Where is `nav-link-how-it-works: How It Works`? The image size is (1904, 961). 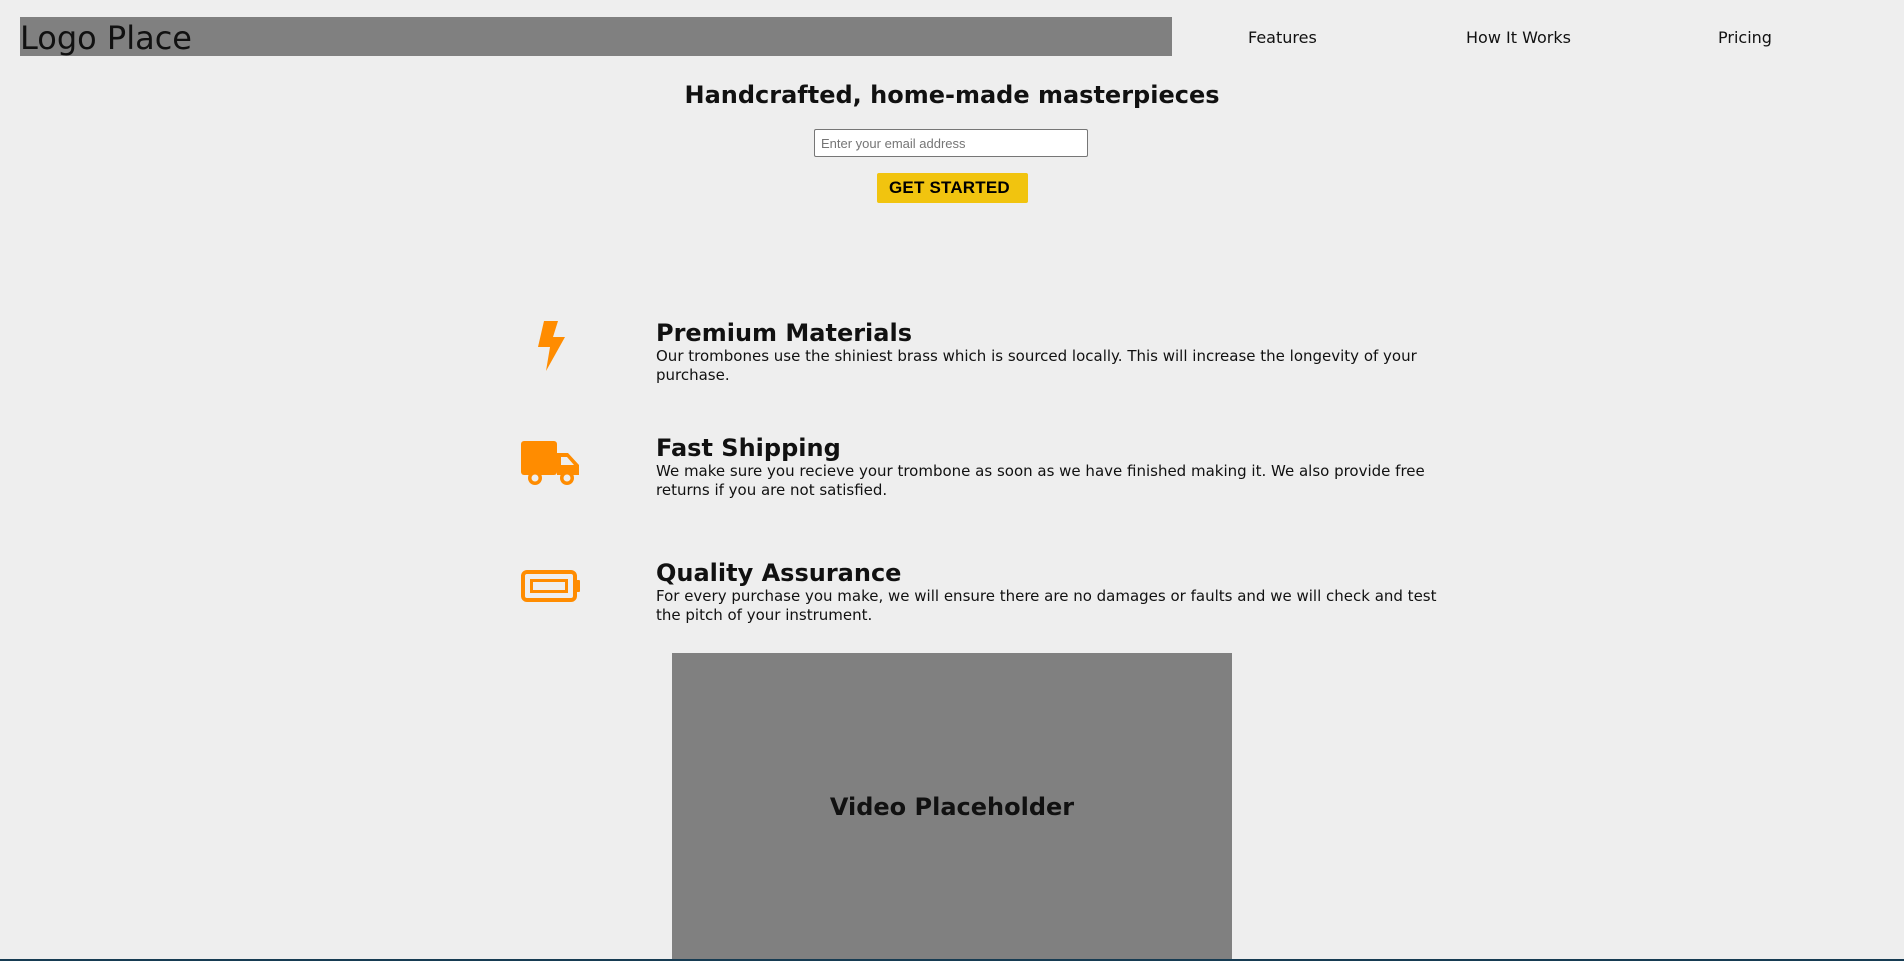
nav-link-how-it-works: How It Works is located at coordinates (1518, 38).